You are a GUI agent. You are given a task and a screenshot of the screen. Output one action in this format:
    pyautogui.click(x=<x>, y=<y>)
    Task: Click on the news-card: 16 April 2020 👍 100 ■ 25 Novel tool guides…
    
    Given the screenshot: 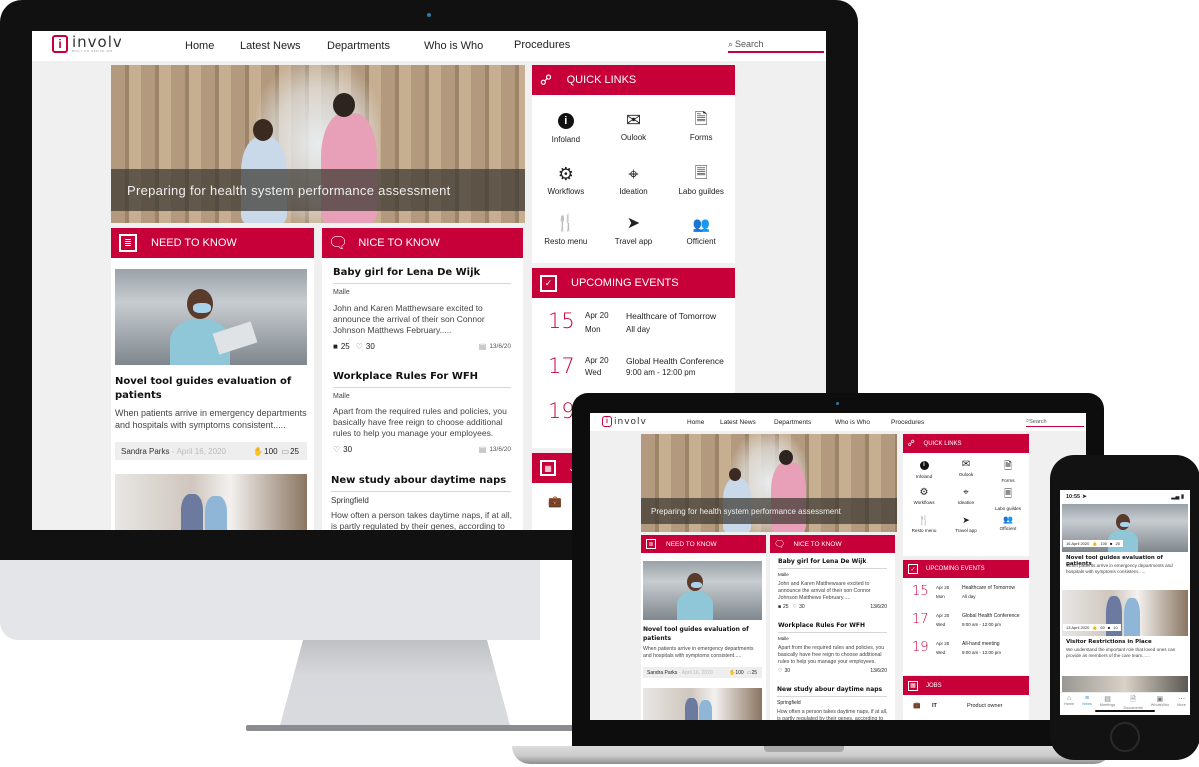 What is the action you would take?
    pyautogui.click(x=1125, y=544)
    